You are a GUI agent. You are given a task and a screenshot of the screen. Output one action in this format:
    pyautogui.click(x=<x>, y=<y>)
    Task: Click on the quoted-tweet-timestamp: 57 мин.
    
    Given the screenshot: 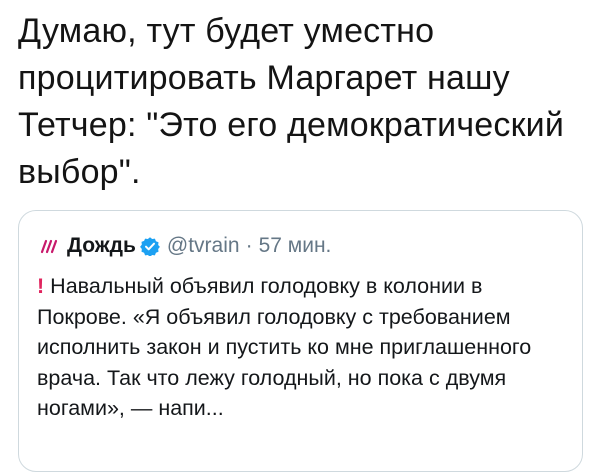 What is the action you would take?
    pyautogui.click(x=295, y=246)
    